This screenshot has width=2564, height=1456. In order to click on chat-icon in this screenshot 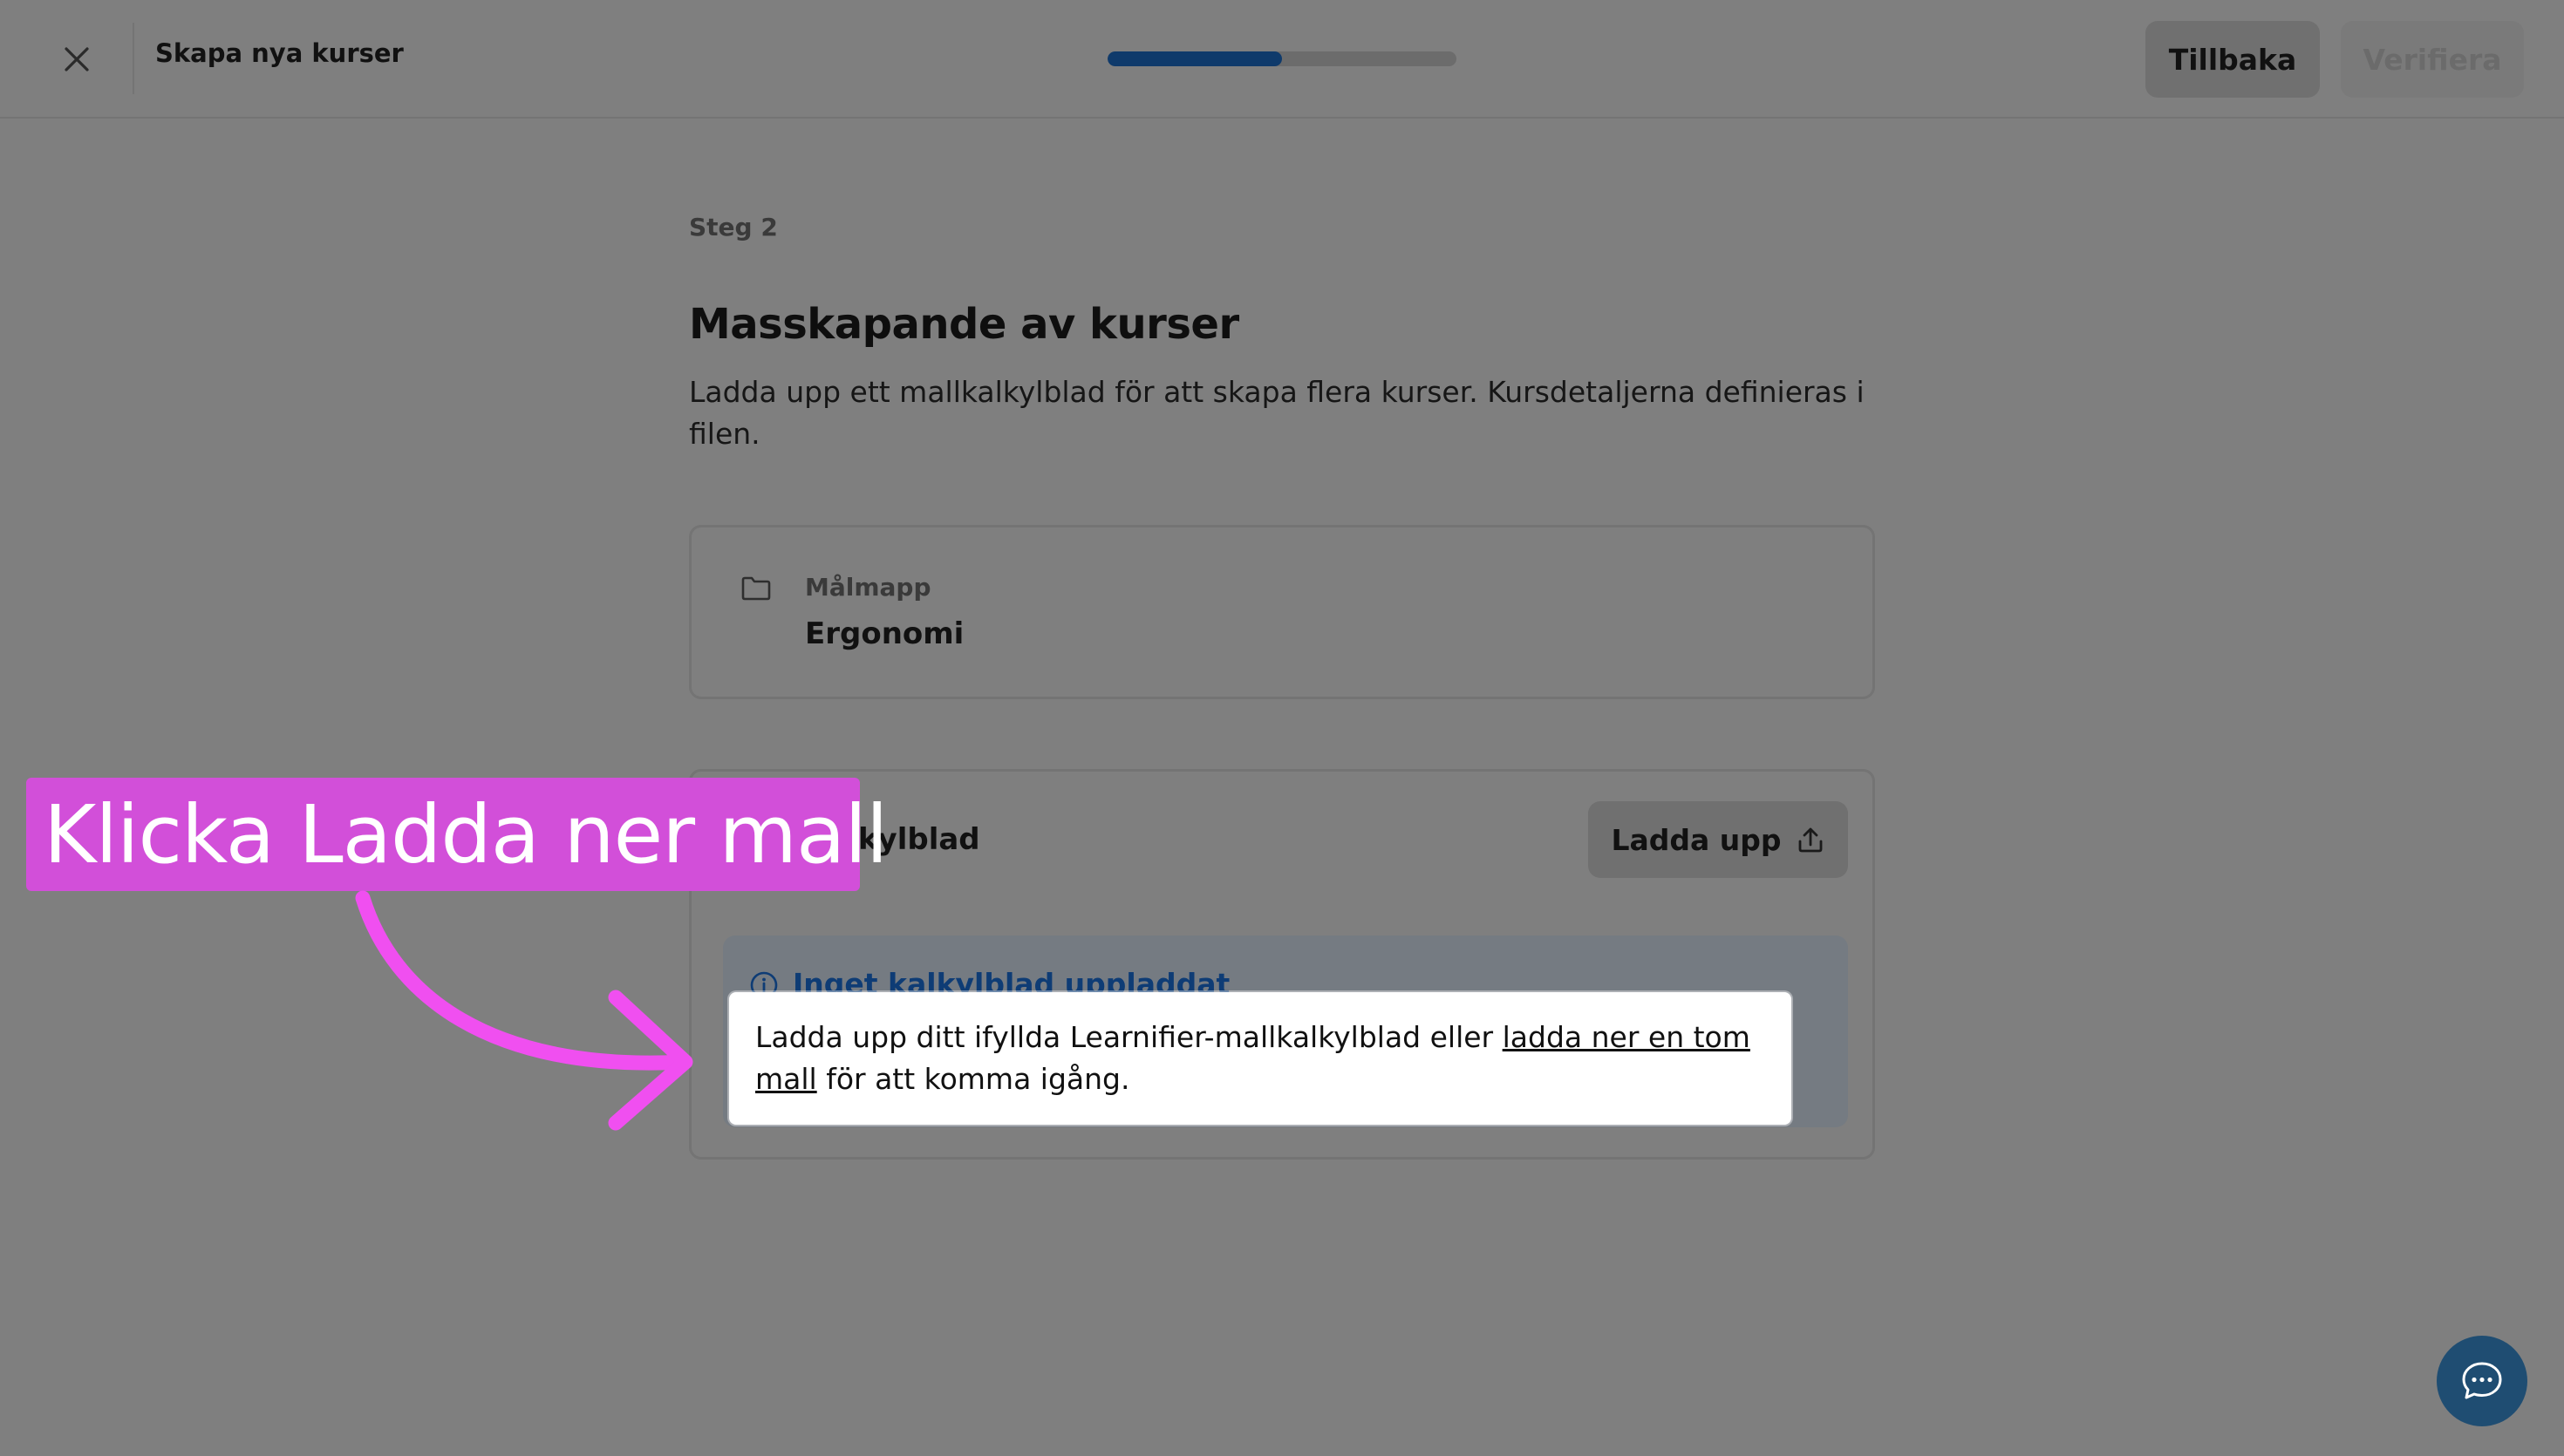, I will do `click(2482, 1380)`.